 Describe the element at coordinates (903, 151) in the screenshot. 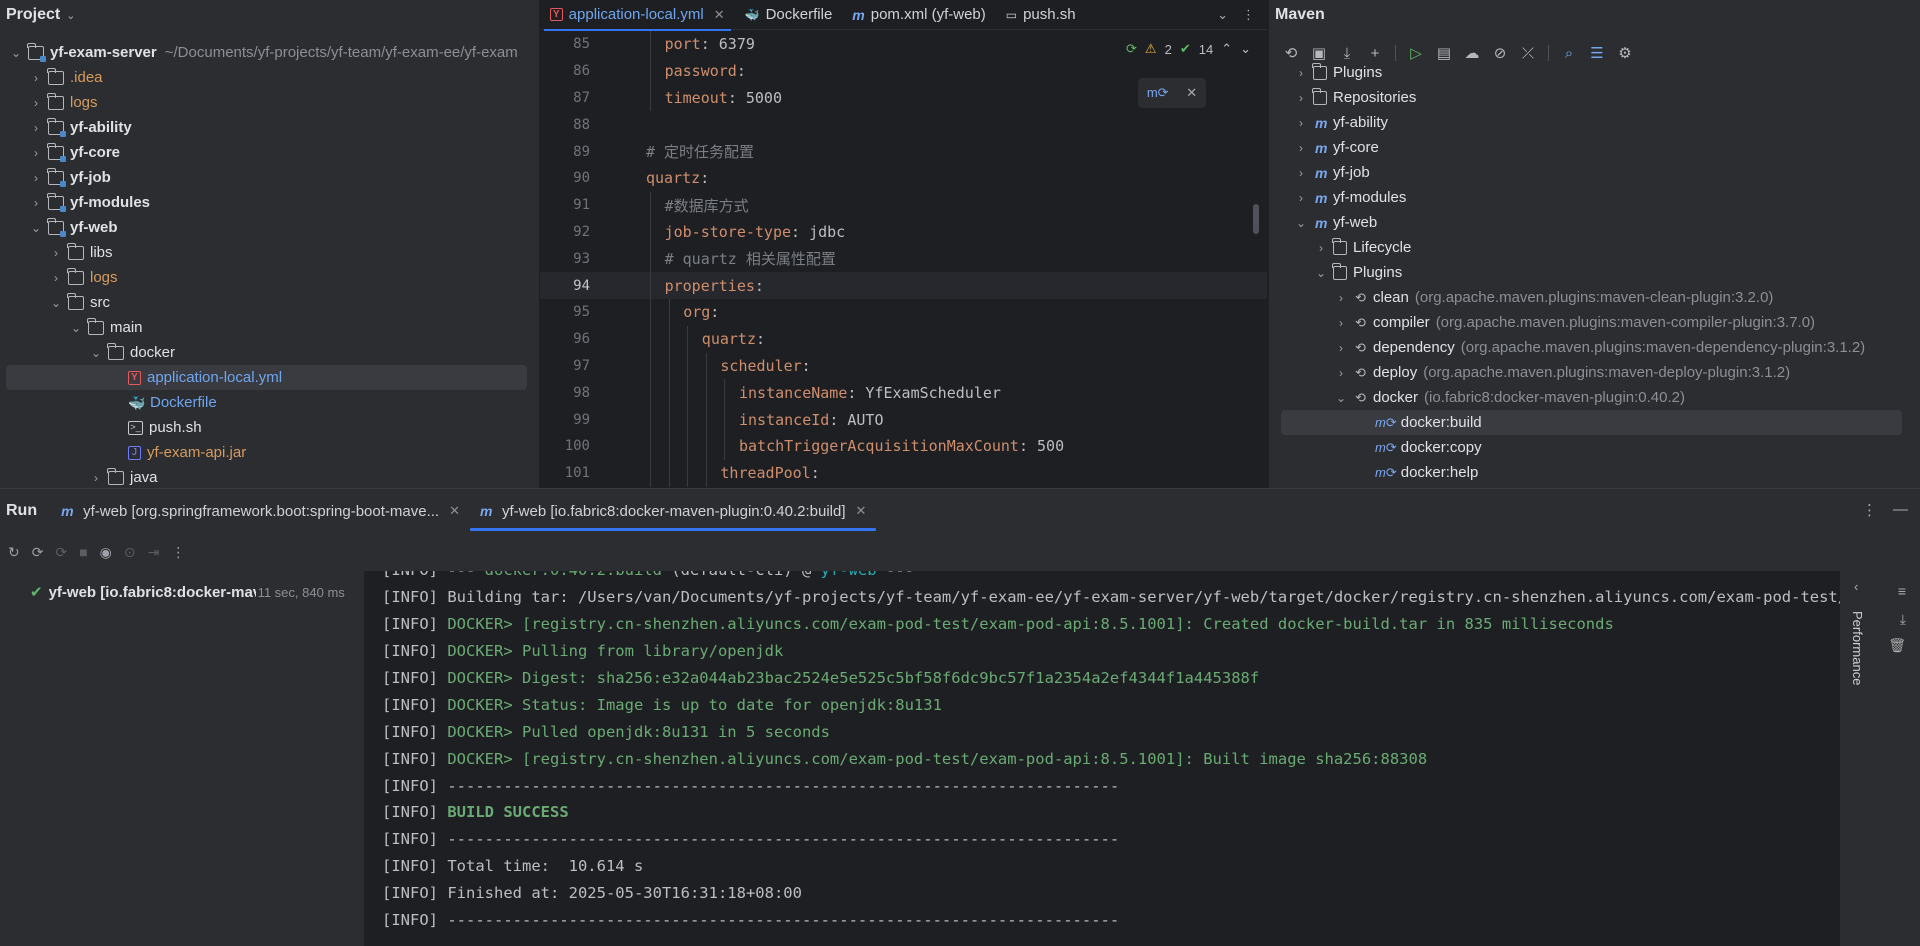

I see `code-line: 89 # 定时任务配置` at that location.